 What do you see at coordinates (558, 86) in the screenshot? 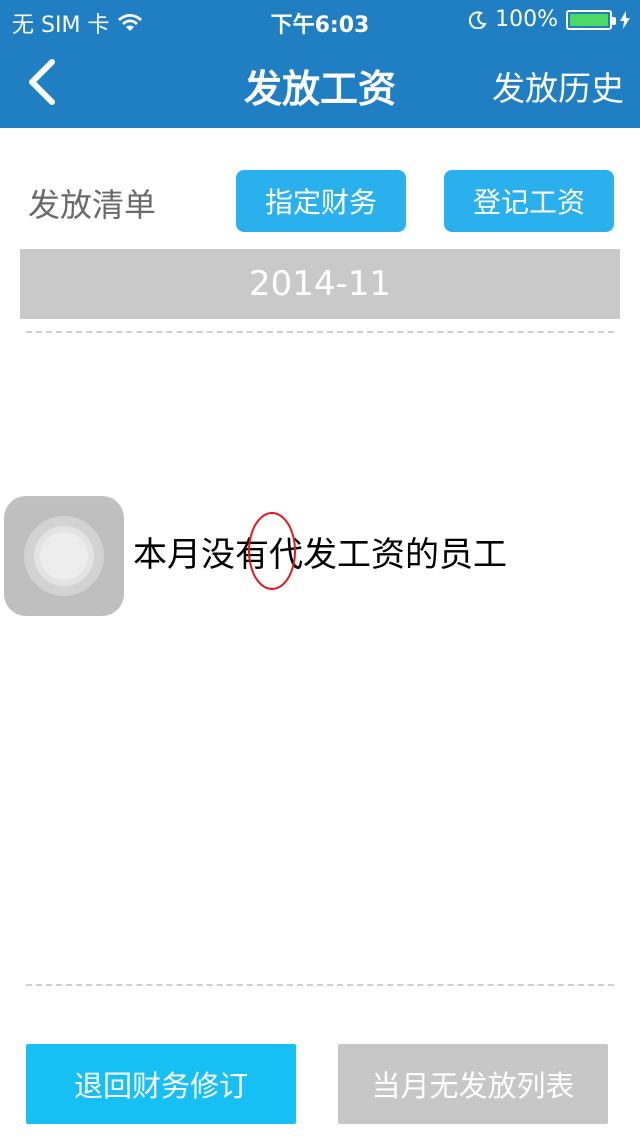
I see `history-button: 发放历史` at bounding box center [558, 86].